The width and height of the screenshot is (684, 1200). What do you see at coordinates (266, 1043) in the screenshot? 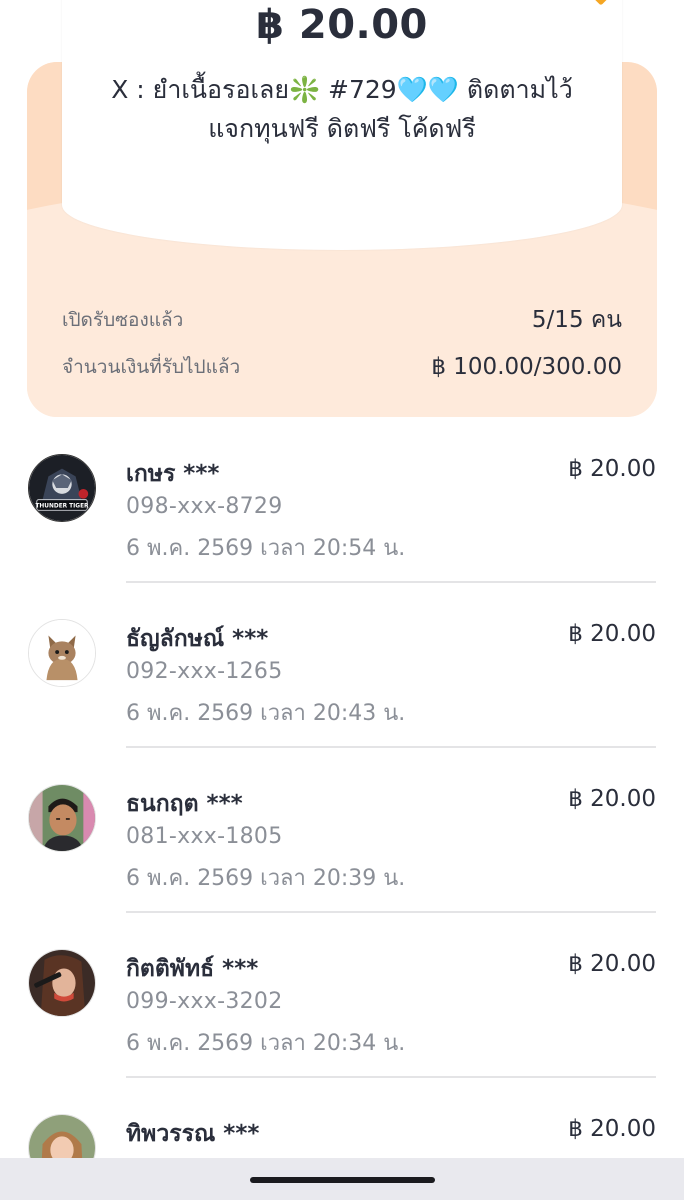
I see `recipient-time: 6 พ.ค. 2569 เวลา 20:34 น.` at bounding box center [266, 1043].